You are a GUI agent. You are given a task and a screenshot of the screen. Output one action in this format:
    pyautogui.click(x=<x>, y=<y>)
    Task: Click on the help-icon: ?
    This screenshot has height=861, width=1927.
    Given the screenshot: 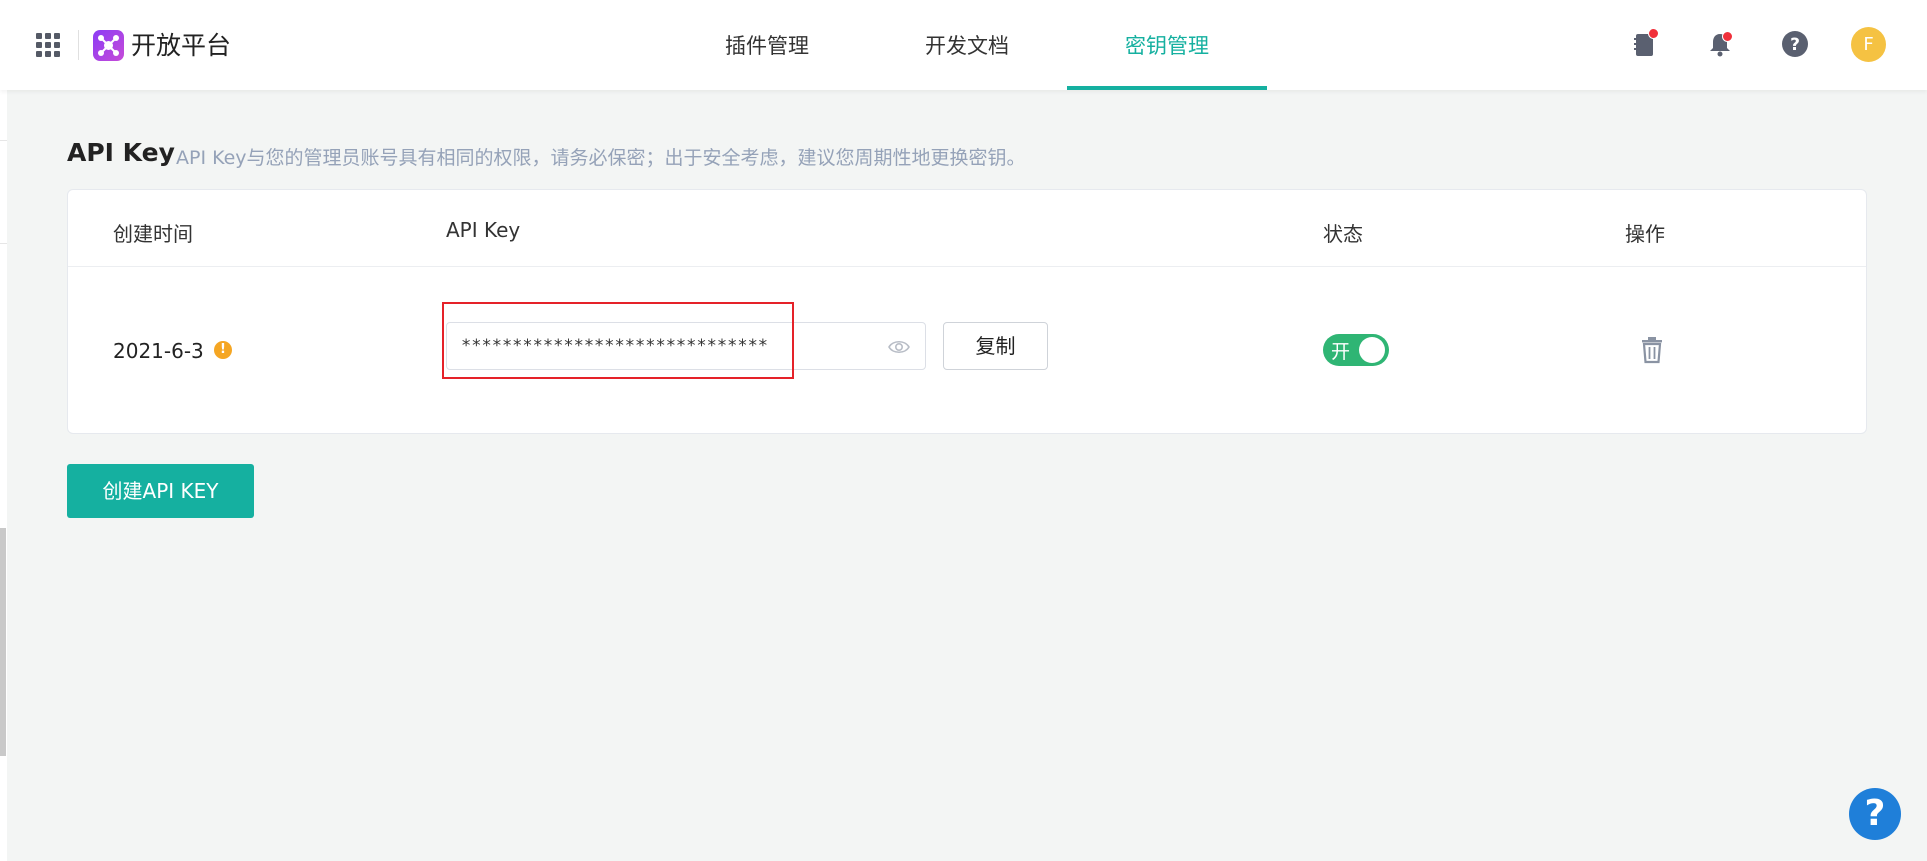 What is the action you would take?
    pyautogui.click(x=1795, y=44)
    